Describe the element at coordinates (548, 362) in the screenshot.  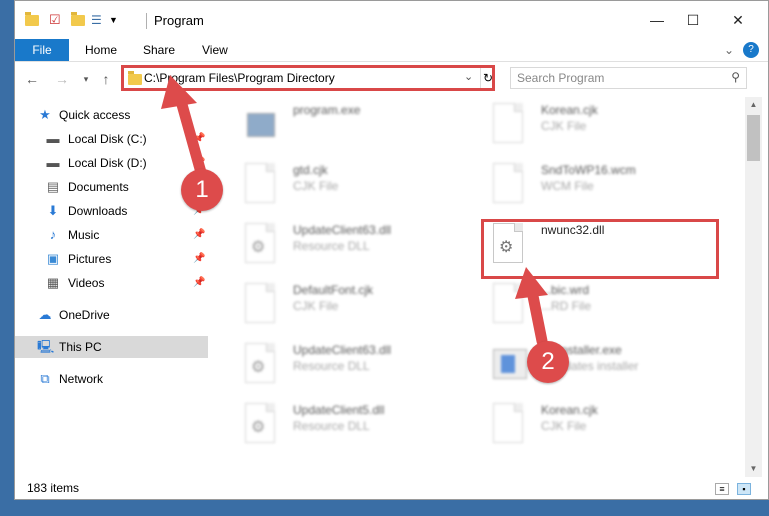
I see `step-marker-2: 2` at that location.